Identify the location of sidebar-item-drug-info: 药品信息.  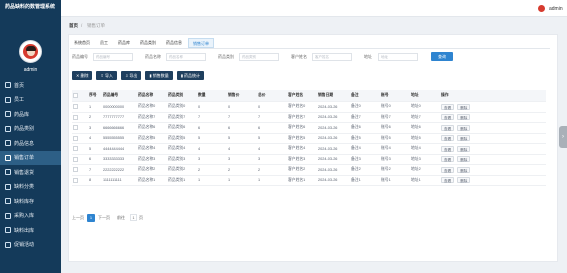
(30, 143).